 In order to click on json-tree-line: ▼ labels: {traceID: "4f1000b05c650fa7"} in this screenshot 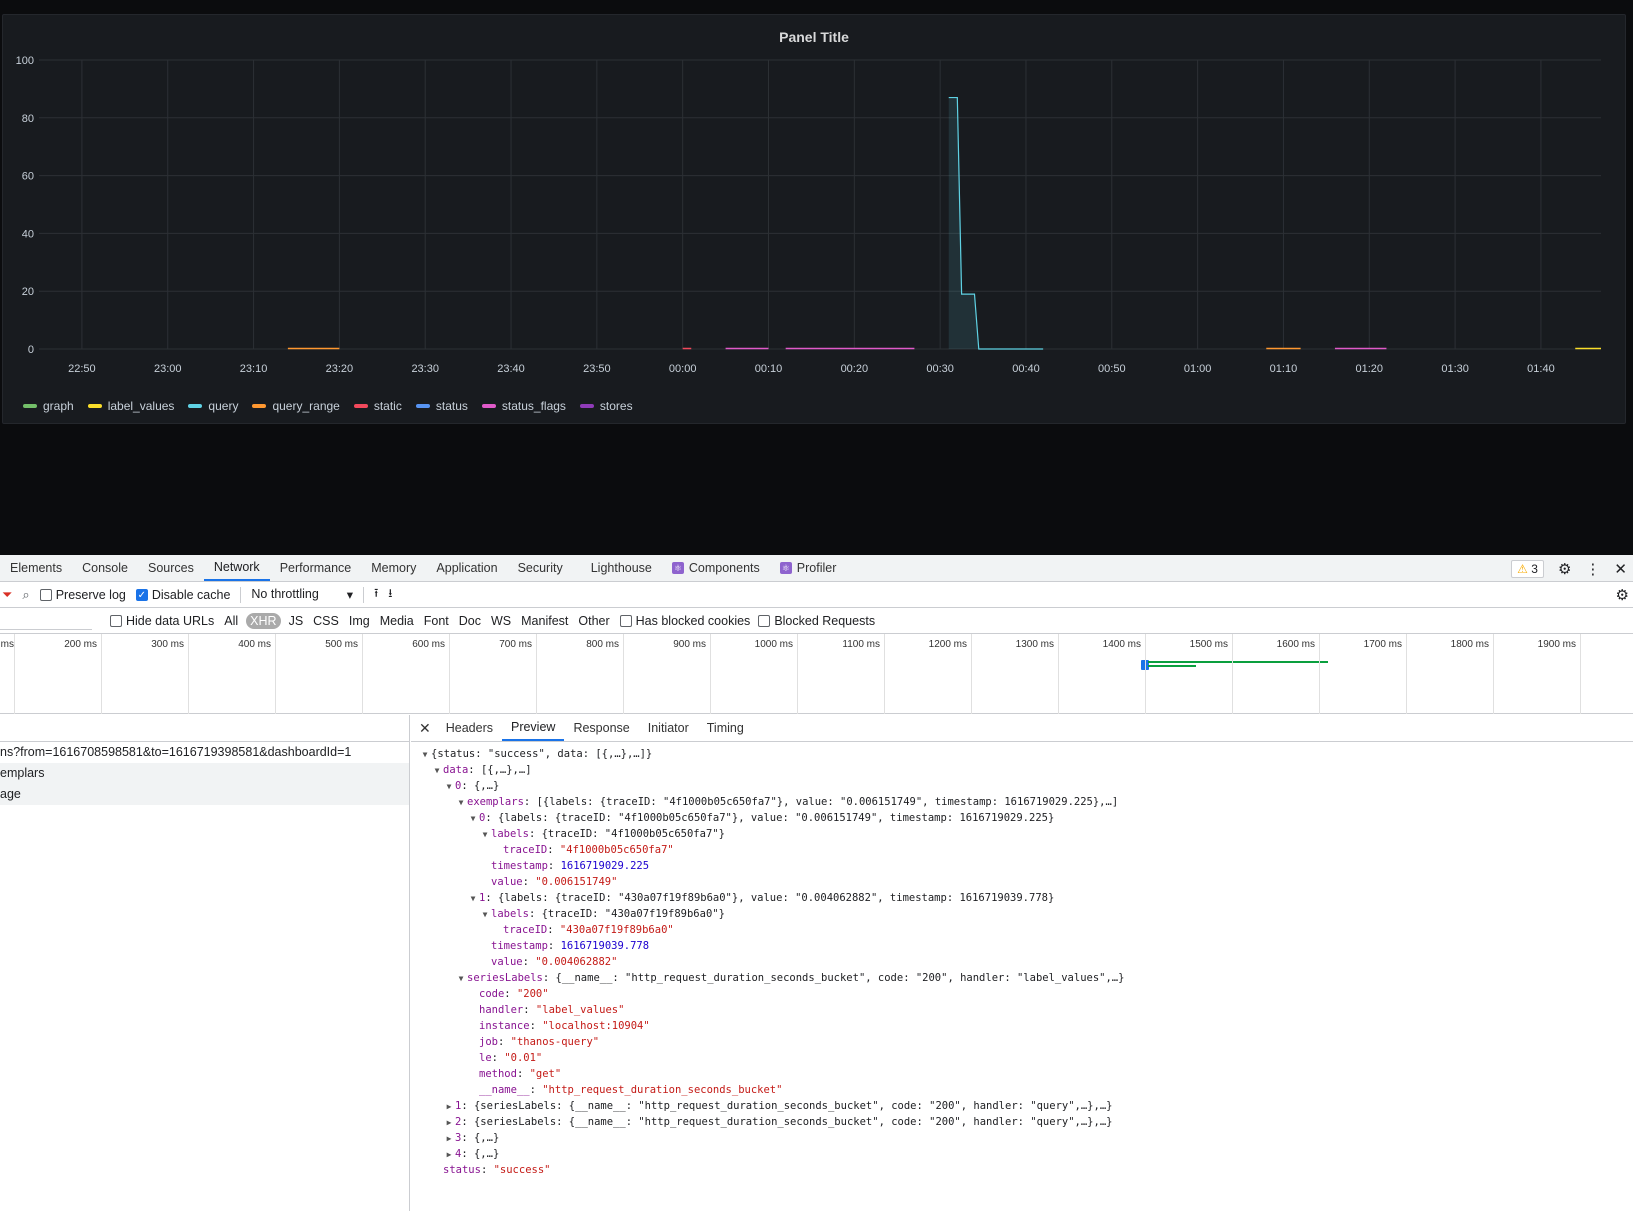, I will do `click(1022, 834)`.